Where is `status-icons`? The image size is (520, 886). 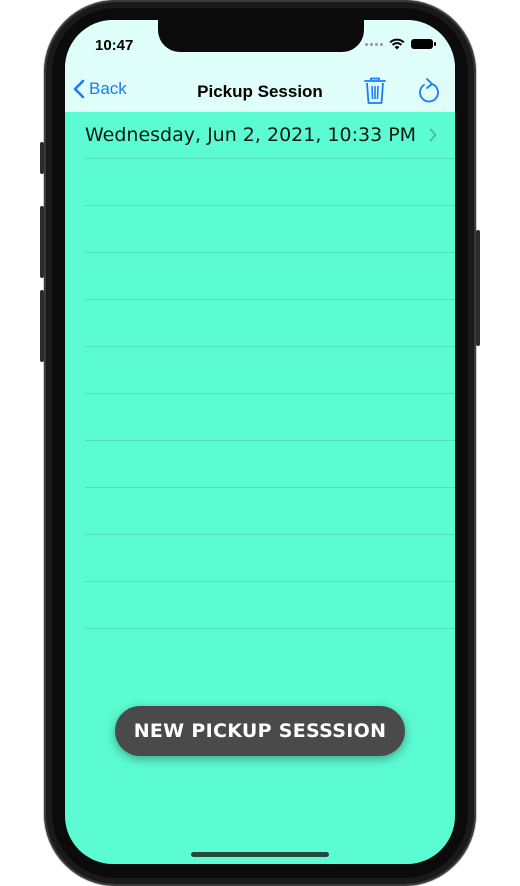 status-icons is located at coordinates (400, 44).